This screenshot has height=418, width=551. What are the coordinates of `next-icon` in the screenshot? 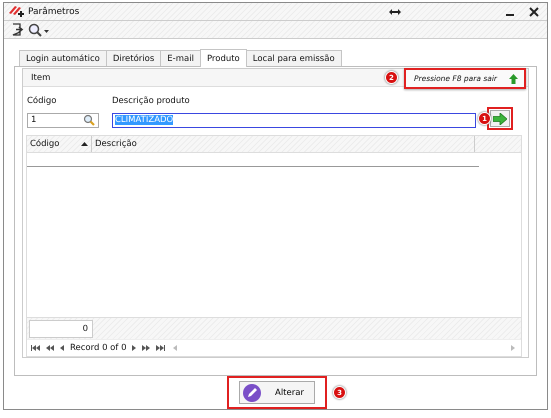 It's located at (134, 348).